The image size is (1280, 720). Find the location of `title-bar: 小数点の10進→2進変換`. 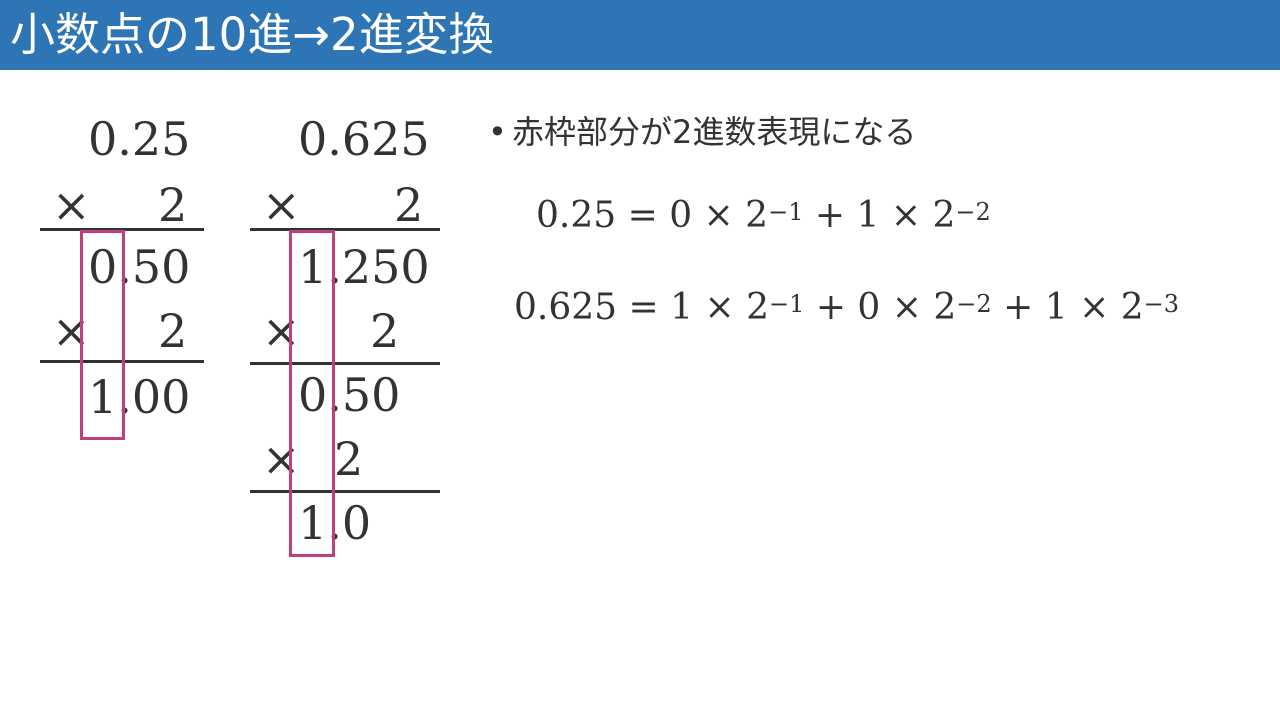

title-bar: 小数点の10進→2進変換 is located at coordinates (640, 35).